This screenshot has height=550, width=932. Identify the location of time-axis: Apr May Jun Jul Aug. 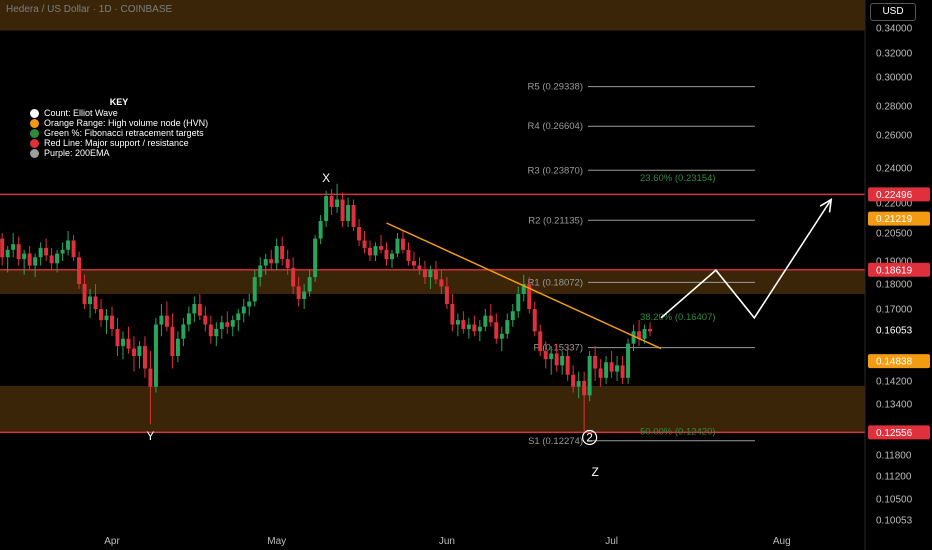
(447, 541).